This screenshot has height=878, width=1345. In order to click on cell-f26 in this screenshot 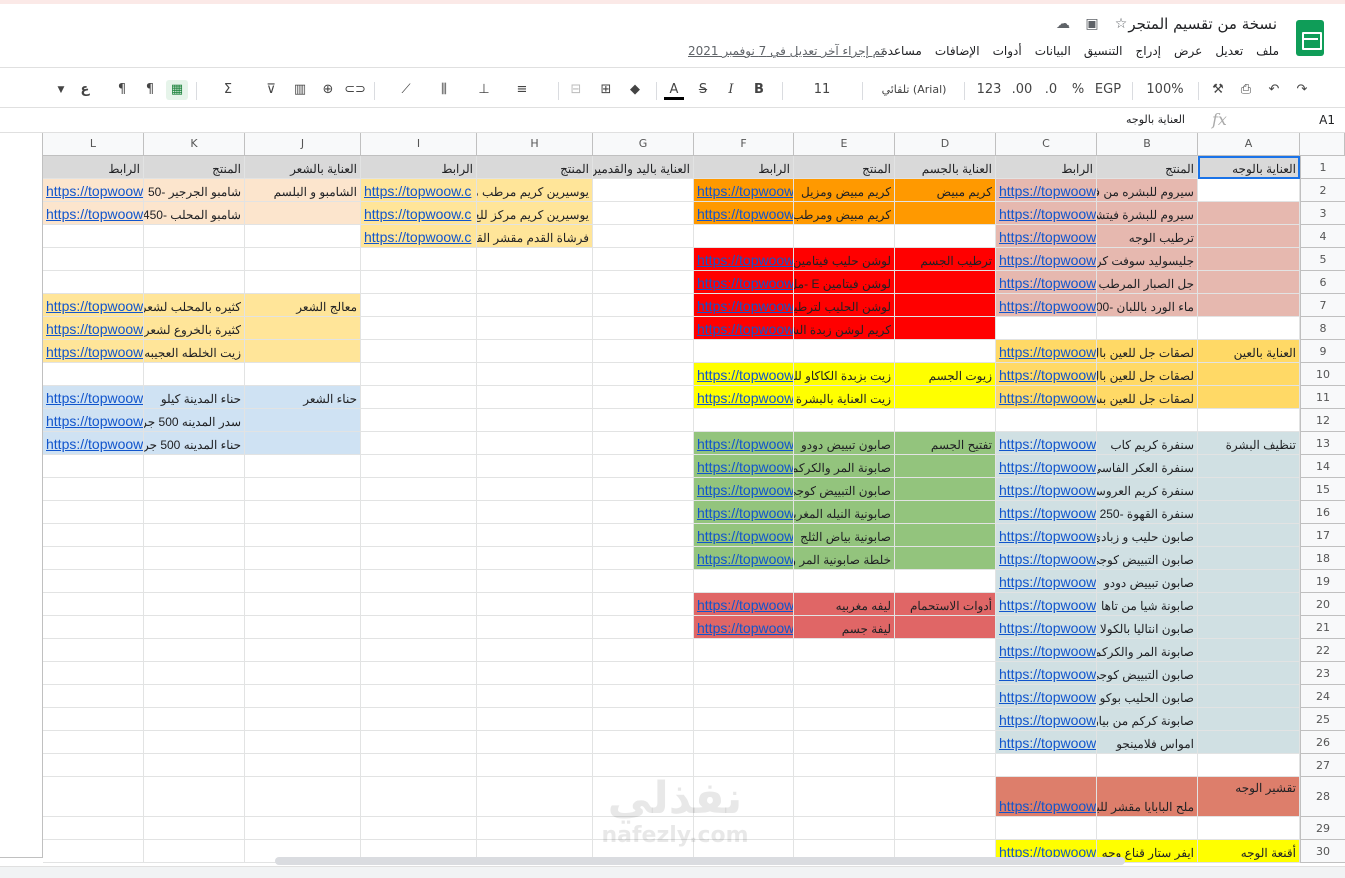, I will do `click(744, 742)`.